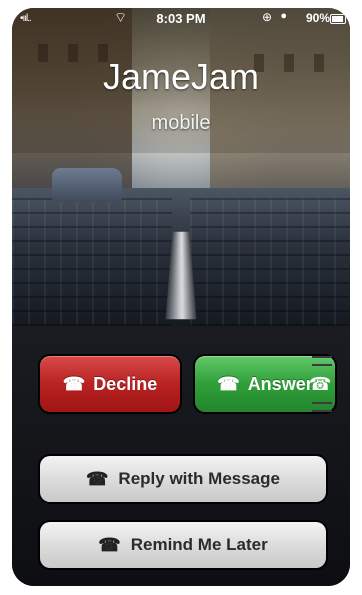 This screenshot has height=595, width=362. Describe the element at coordinates (199, 478) in the screenshot. I see `reply-label: Reply with Message` at that location.